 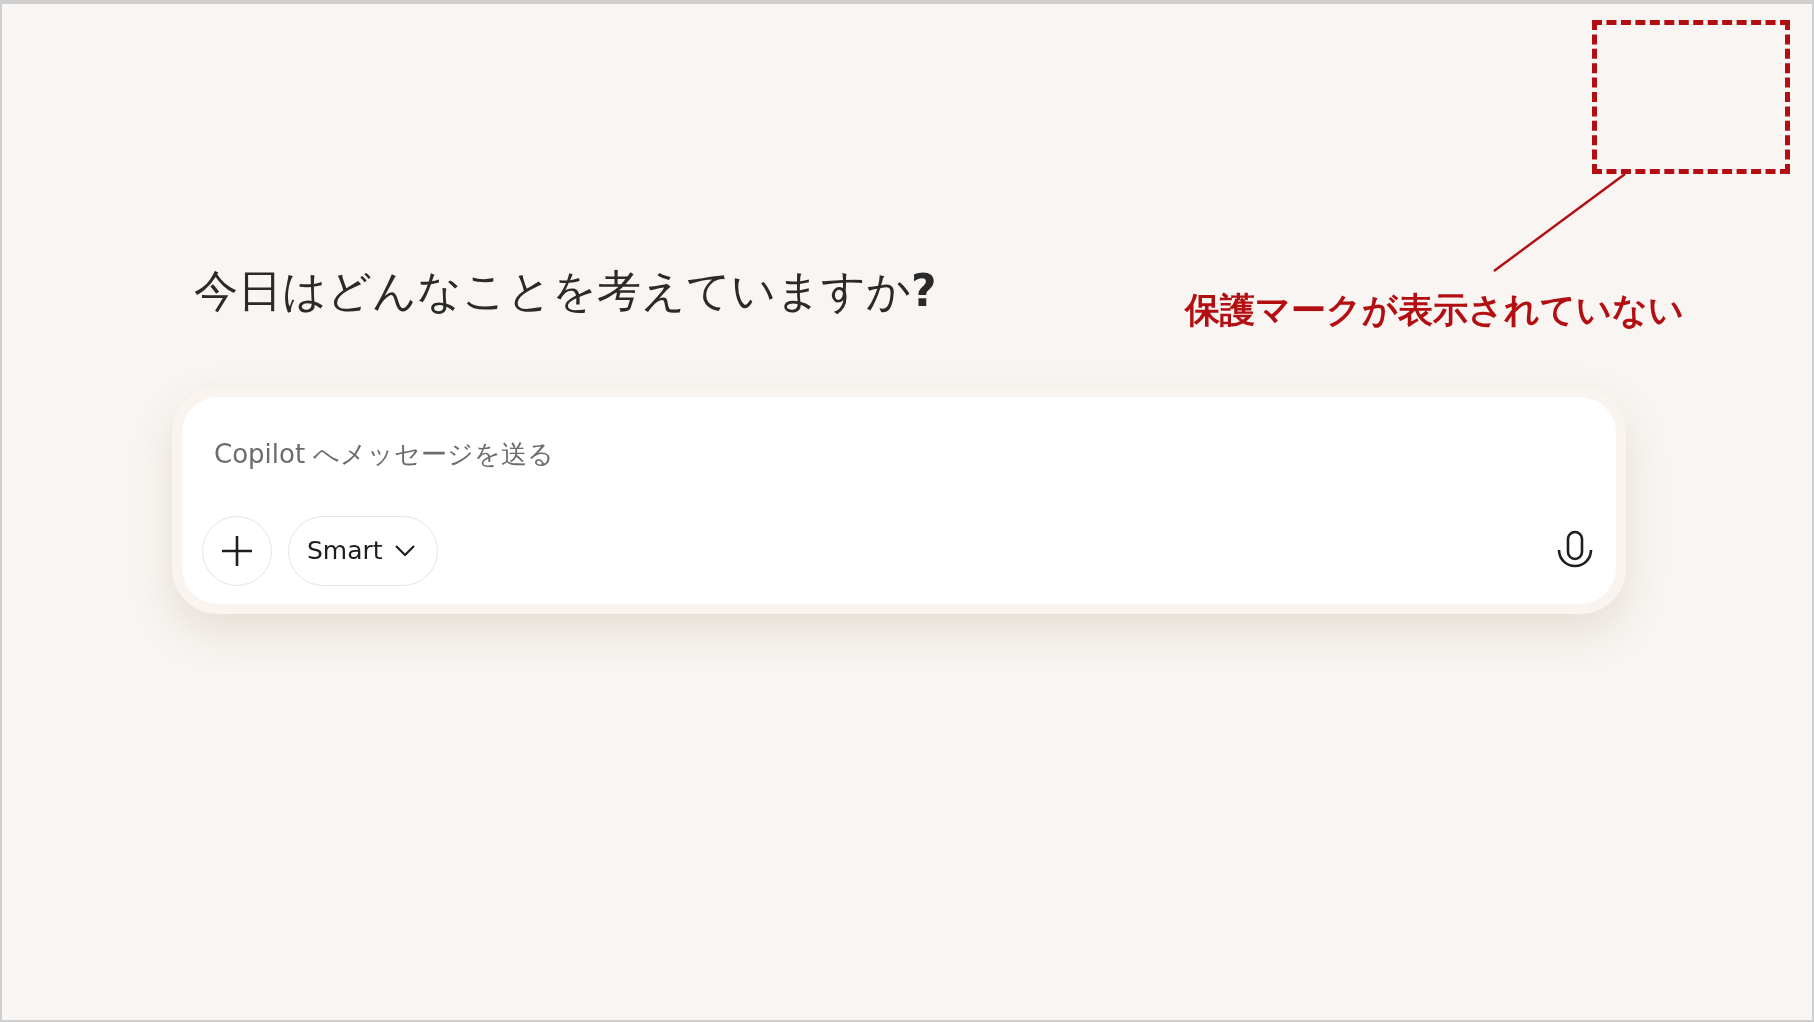 What do you see at coordinates (565, 291) in the screenshot?
I see `greeting-heading: 今日はどんなことを考えていますか?` at bounding box center [565, 291].